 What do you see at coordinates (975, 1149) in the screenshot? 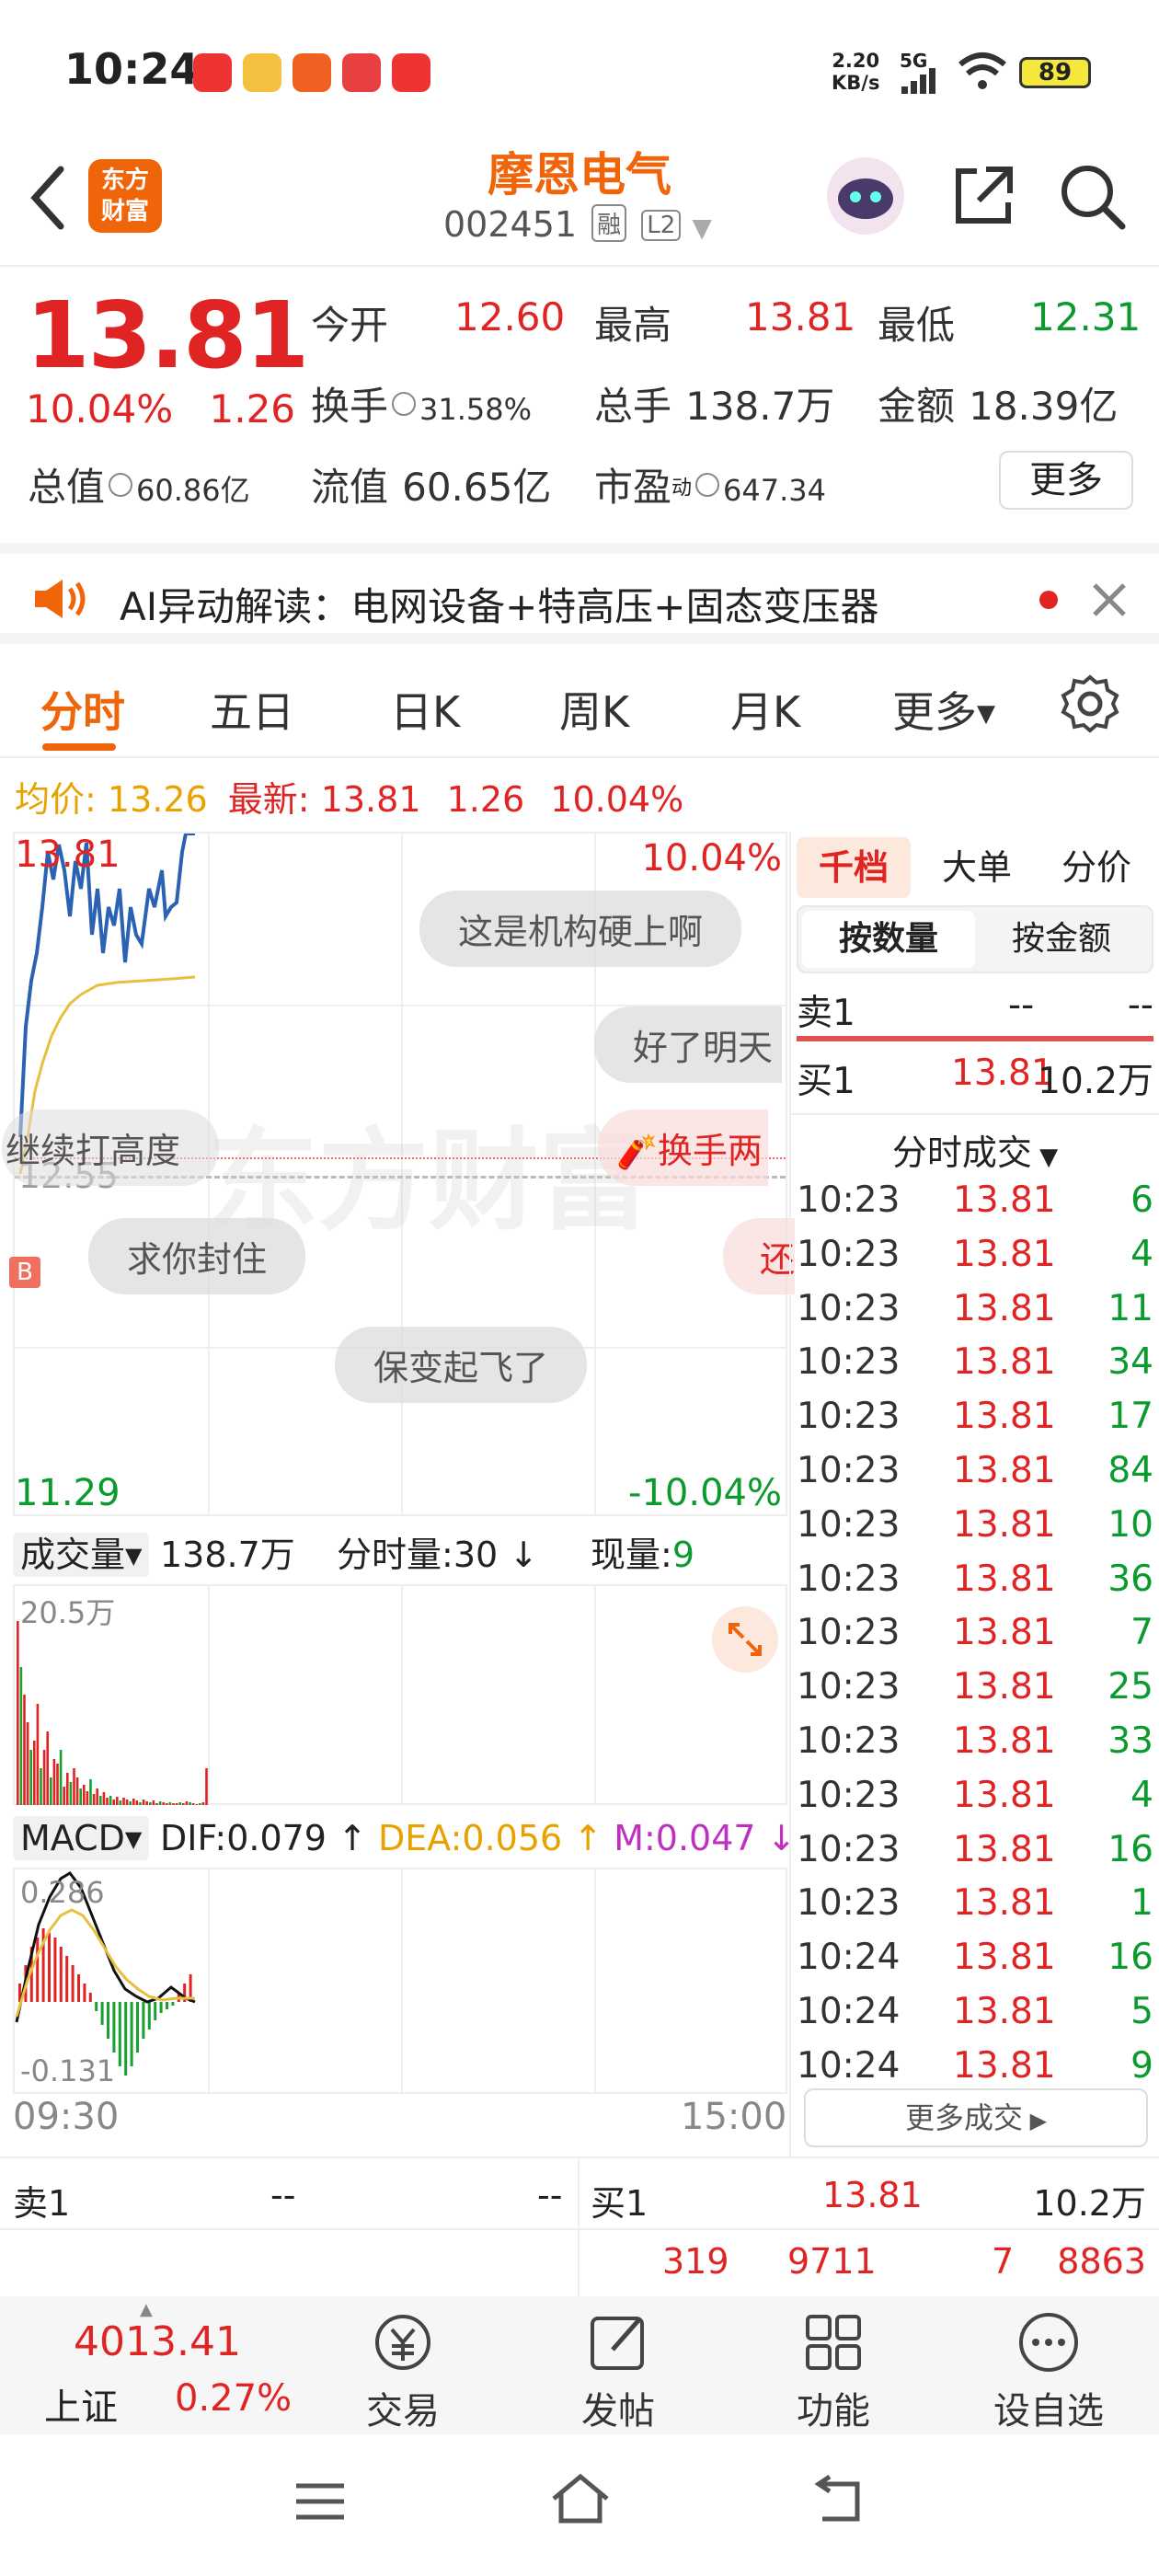
I see `tick-list-title: 分时成交 ▼` at bounding box center [975, 1149].